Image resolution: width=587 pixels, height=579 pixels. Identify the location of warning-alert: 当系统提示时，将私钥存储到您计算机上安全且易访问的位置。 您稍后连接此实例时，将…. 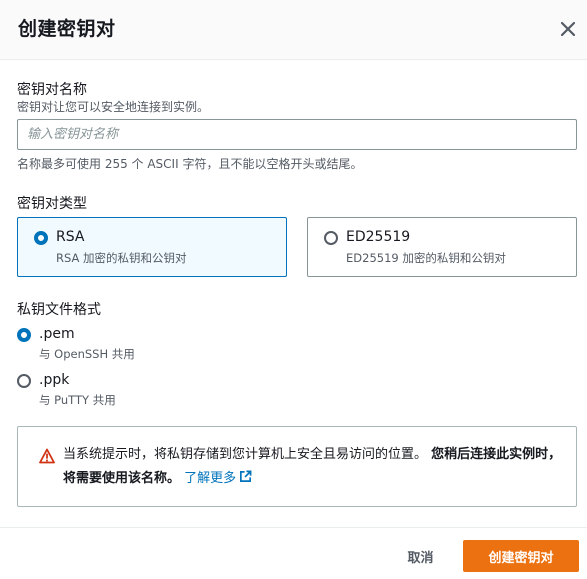
(297, 466).